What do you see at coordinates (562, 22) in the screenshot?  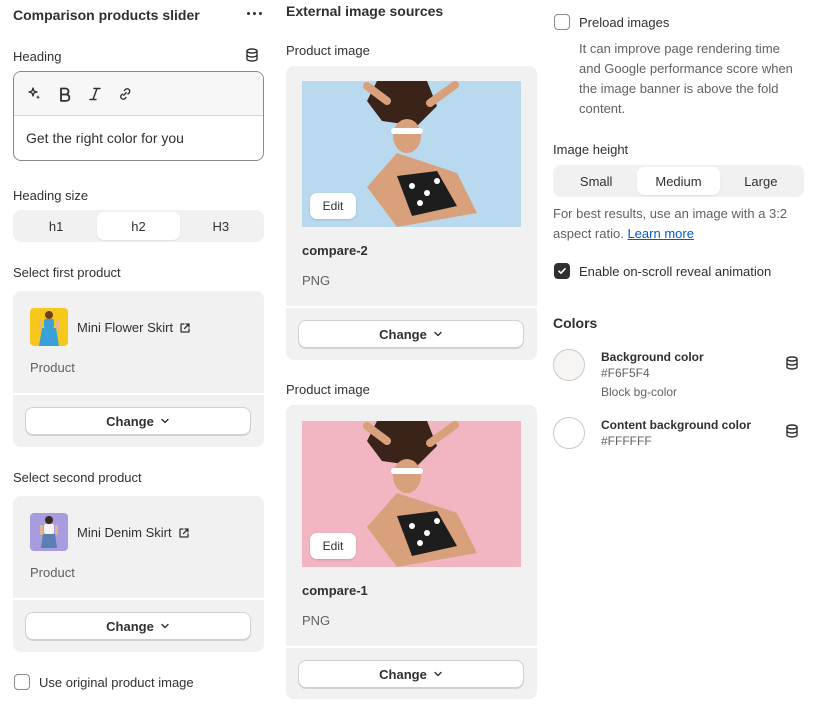 I see `preload-images-checkbox` at bounding box center [562, 22].